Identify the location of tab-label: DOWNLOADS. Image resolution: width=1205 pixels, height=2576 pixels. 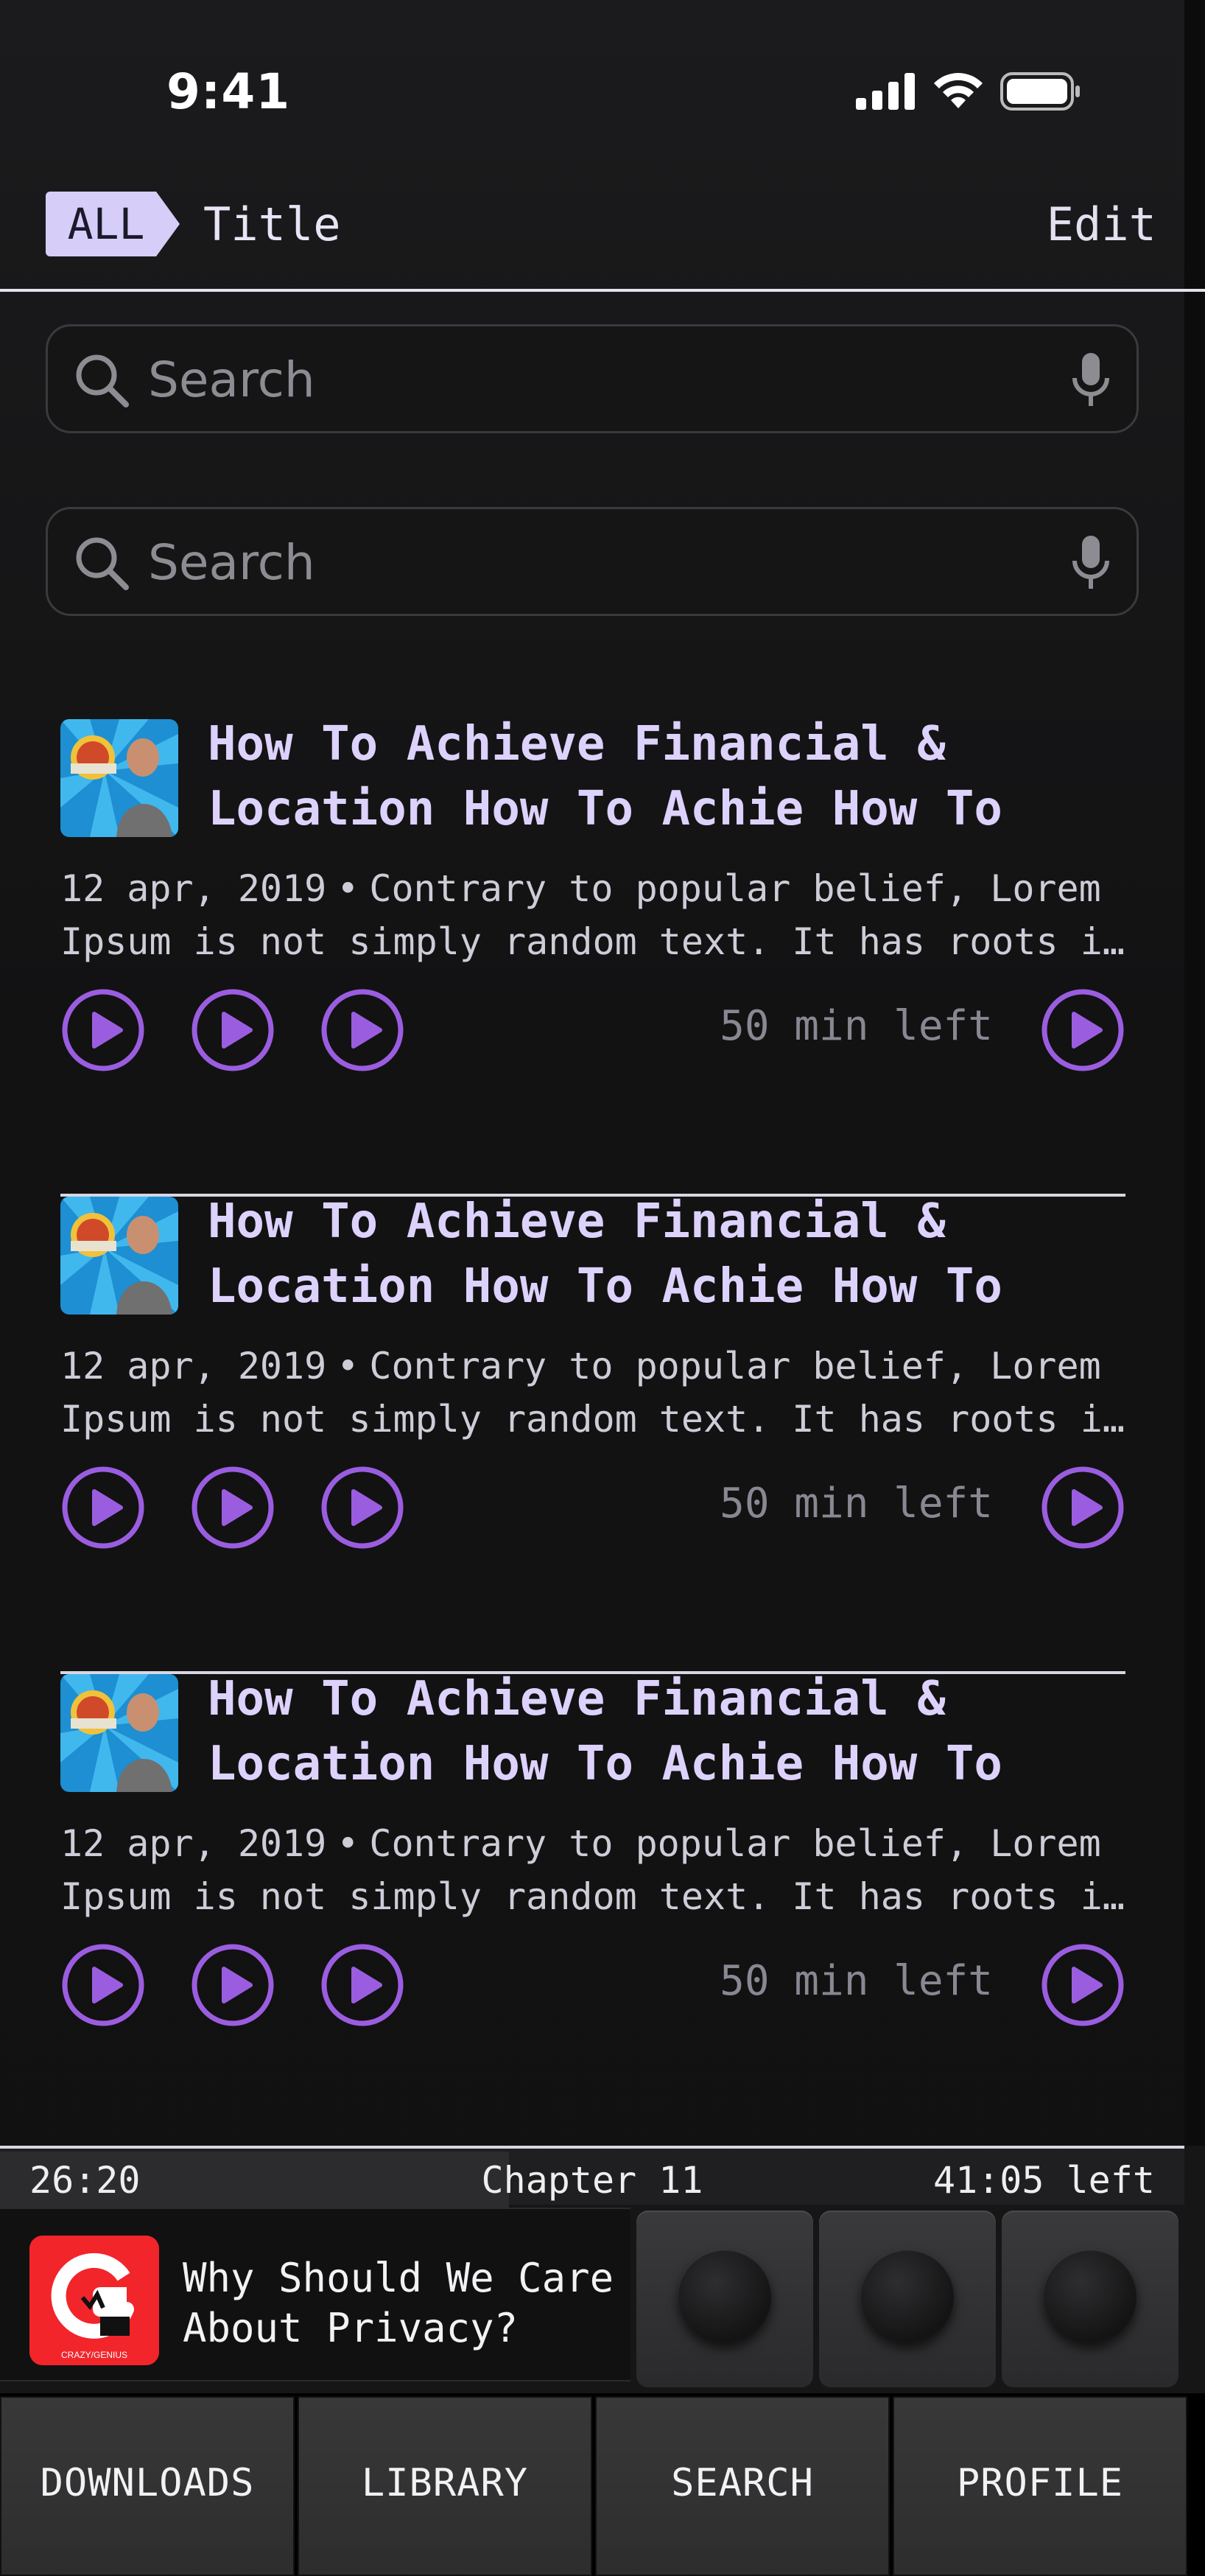
(147, 2483).